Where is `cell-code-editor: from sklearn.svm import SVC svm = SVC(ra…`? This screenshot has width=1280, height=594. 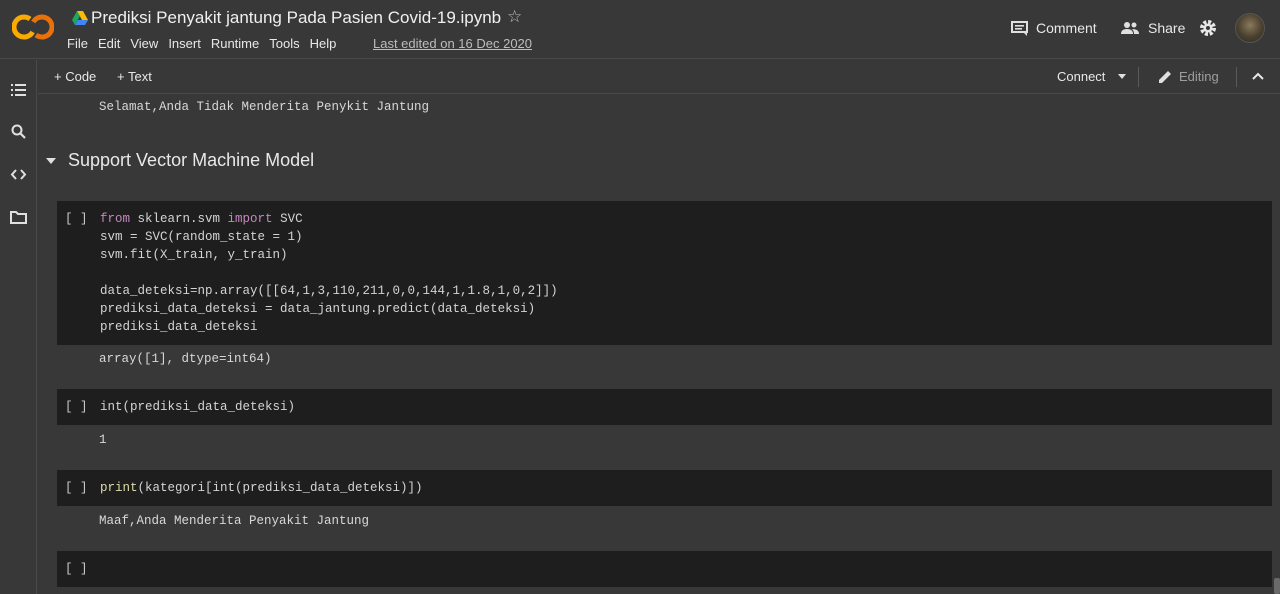 cell-code-editor: from sklearn.svm import SVC svm = SVC(ra… is located at coordinates (329, 273).